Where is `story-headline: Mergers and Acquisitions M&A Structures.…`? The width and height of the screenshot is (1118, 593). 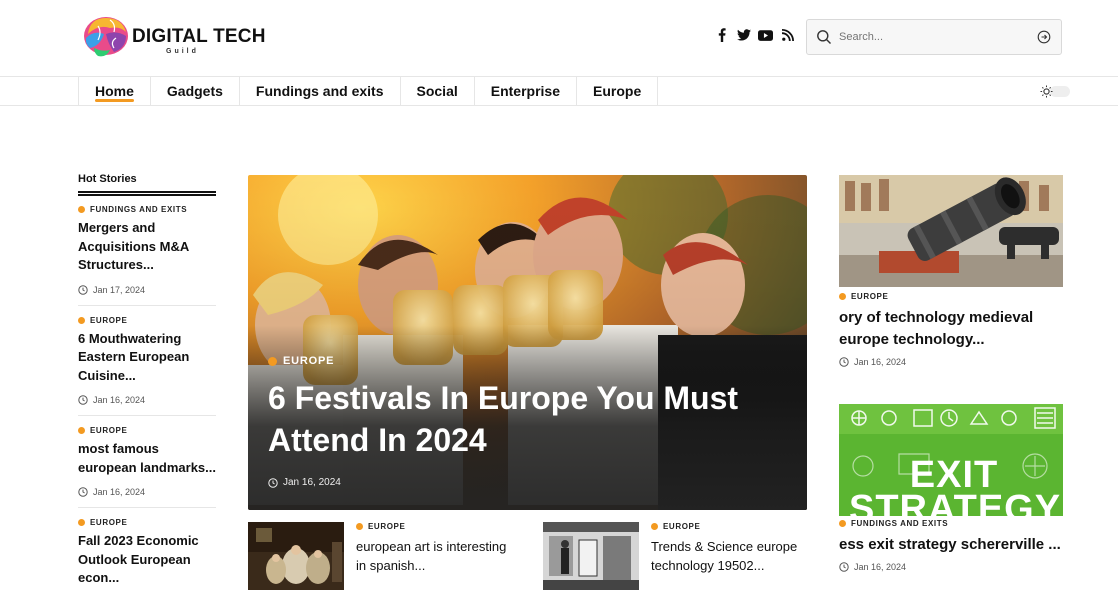
story-headline: Mergers and Acquisitions M&A Structures.… is located at coordinates (147, 247).